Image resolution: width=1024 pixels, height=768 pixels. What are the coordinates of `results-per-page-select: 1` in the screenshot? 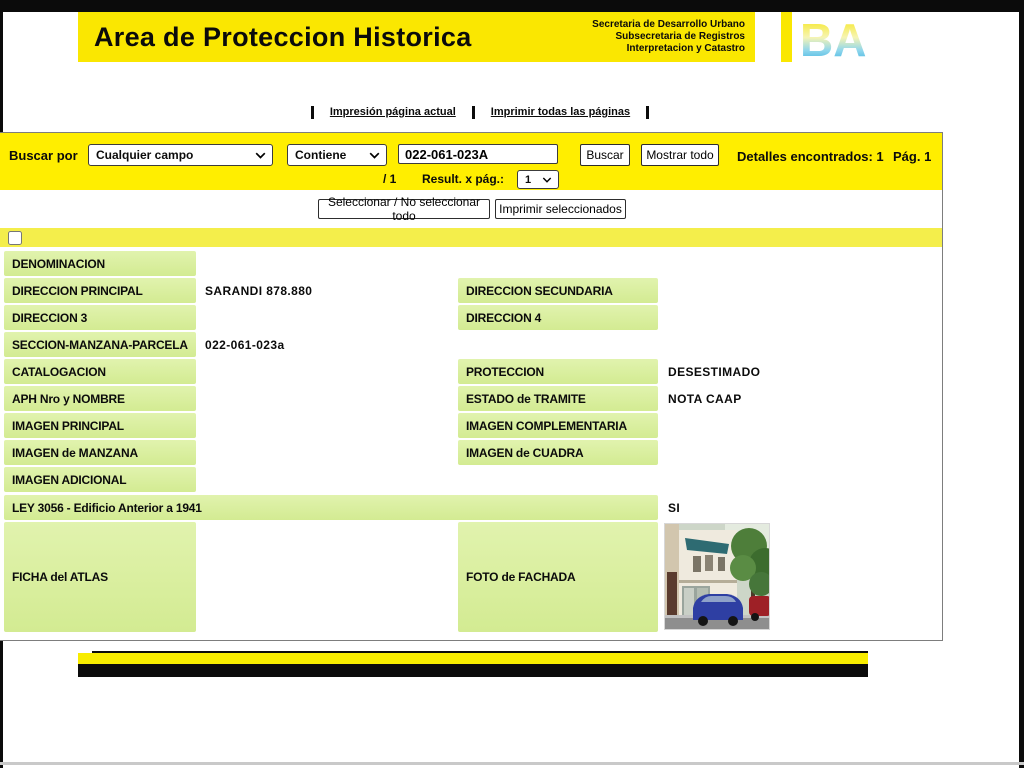 It's located at (538, 179).